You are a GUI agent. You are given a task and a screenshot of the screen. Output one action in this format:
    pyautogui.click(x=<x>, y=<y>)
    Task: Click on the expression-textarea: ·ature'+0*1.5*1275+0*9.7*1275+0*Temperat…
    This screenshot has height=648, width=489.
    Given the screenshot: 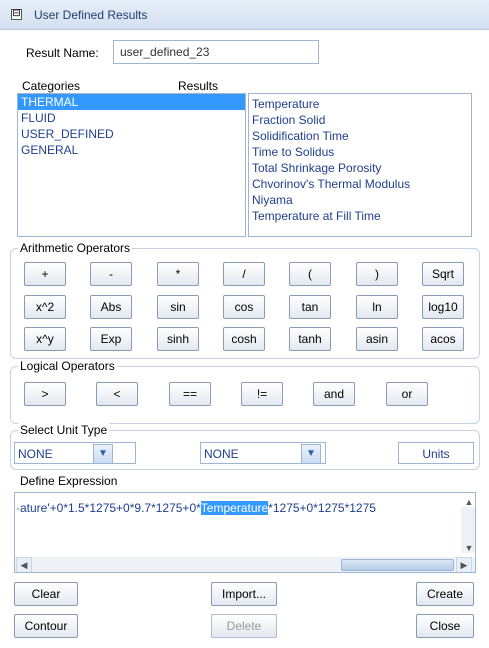 What is the action you would take?
    pyautogui.click(x=245, y=532)
    